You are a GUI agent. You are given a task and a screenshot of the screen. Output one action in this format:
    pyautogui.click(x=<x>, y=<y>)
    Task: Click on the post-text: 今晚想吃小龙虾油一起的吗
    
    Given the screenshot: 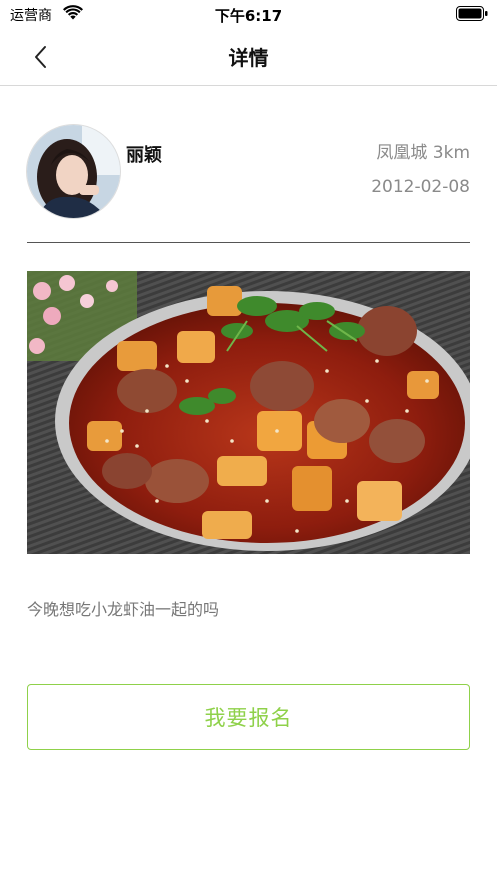 What is the action you would take?
    pyautogui.click(x=123, y=609)
    